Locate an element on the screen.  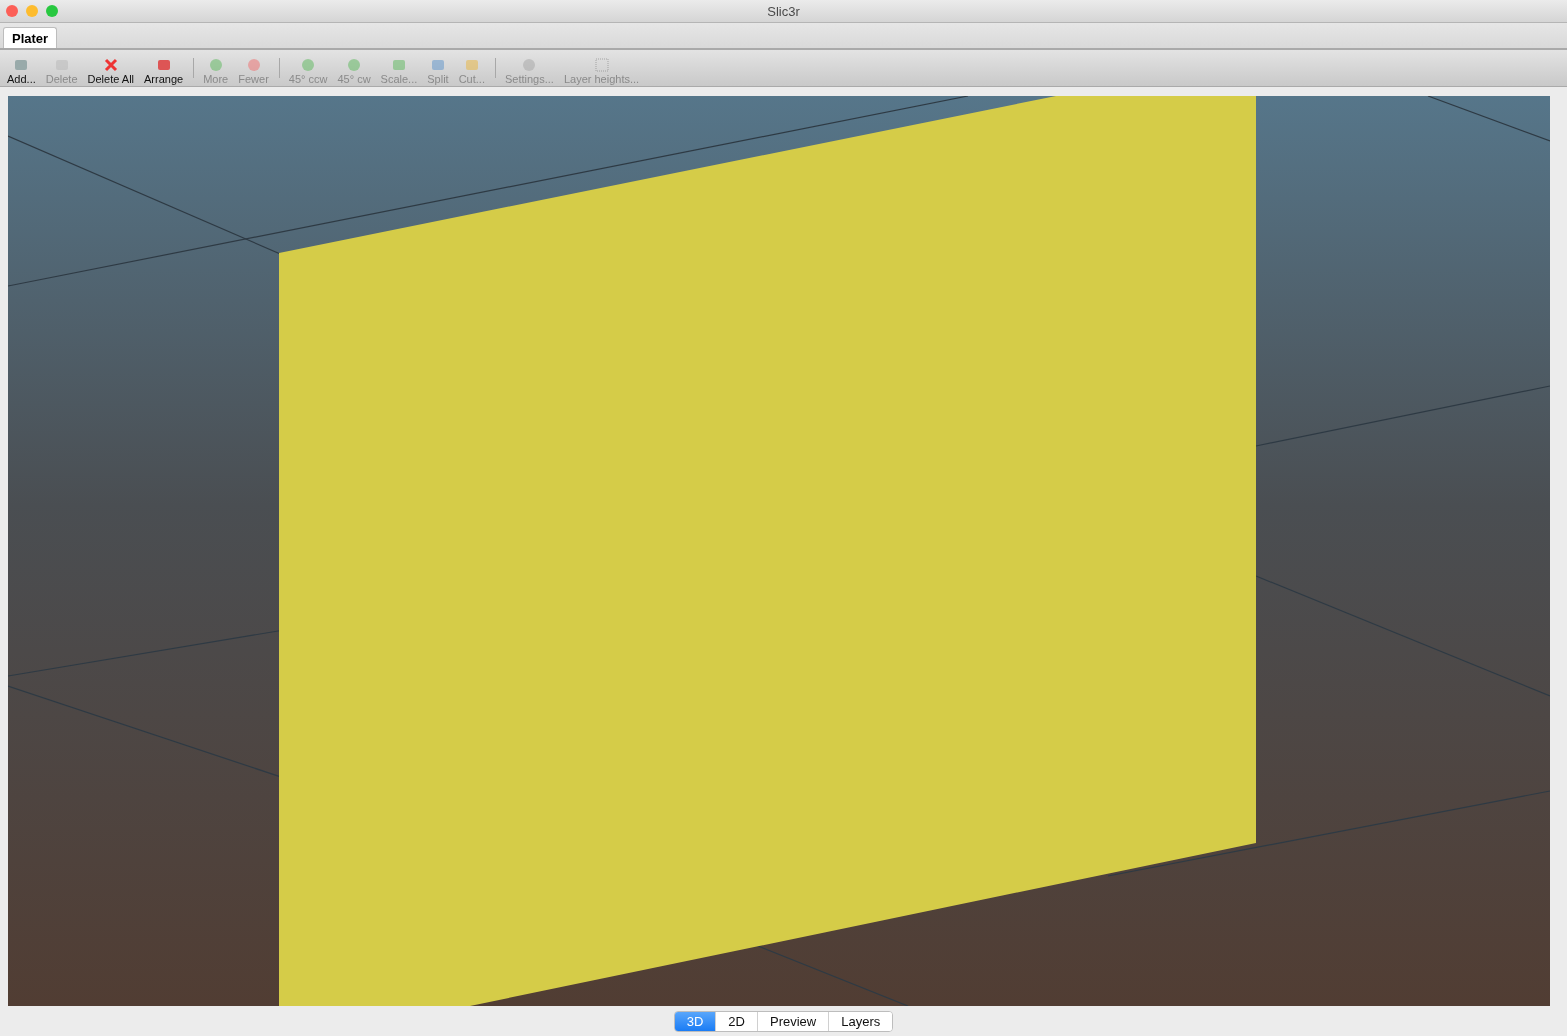
delete-all-icon is located at coordinates (110, 65).